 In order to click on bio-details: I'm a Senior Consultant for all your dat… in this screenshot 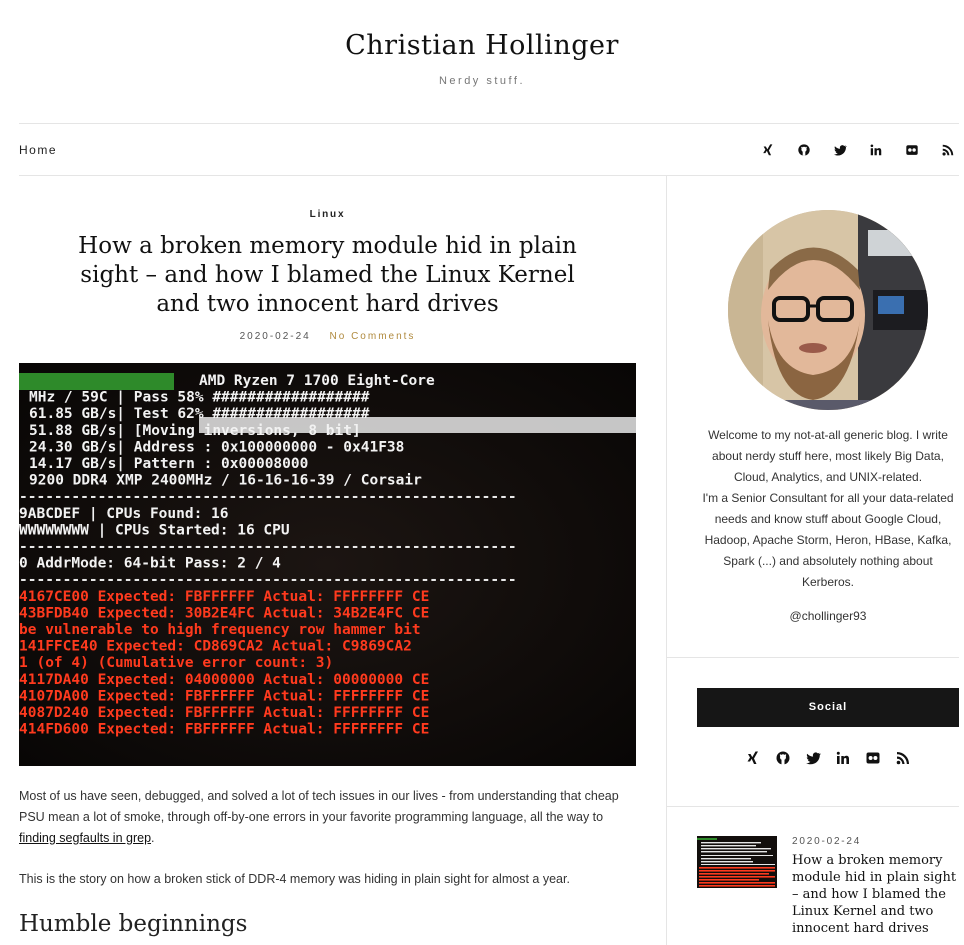, I will do `click(828, 540)`.